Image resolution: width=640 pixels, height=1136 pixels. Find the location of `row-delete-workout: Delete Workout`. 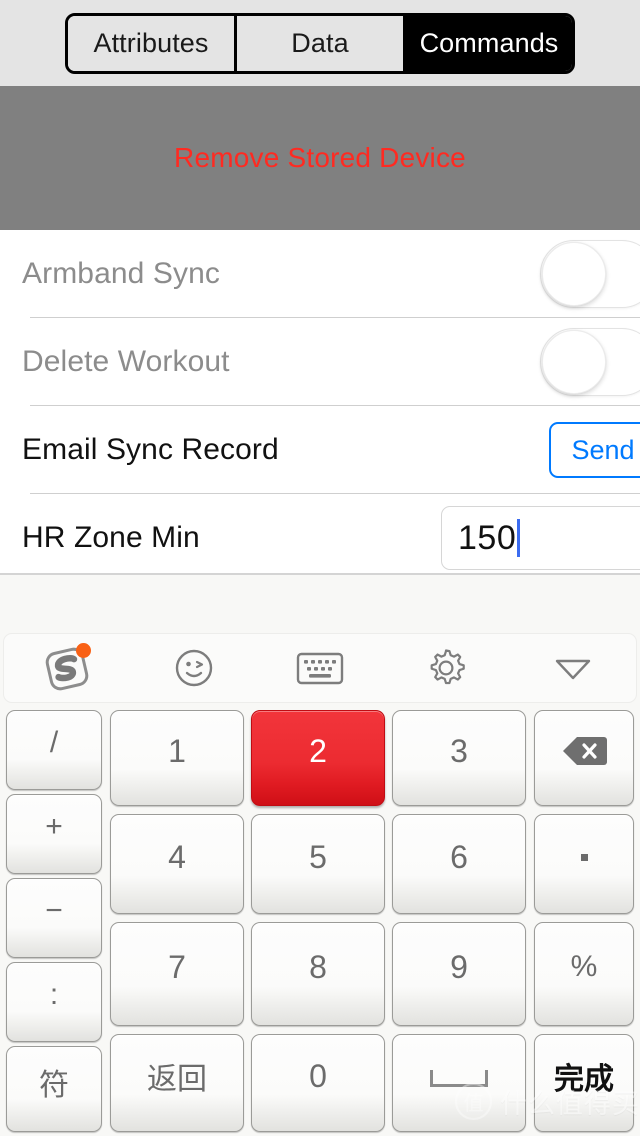

row-delete-workout: Delete Workout is located at coordinates (320, 362).